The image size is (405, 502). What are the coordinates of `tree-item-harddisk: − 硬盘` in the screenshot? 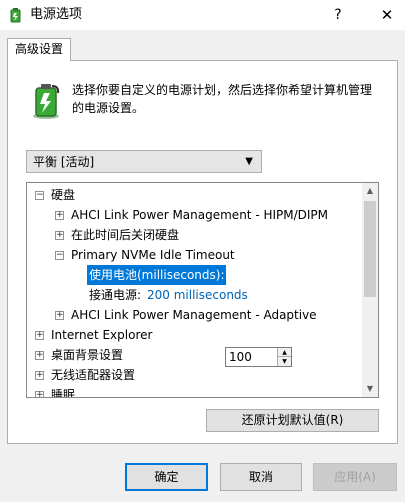 It's located at (192, 195).